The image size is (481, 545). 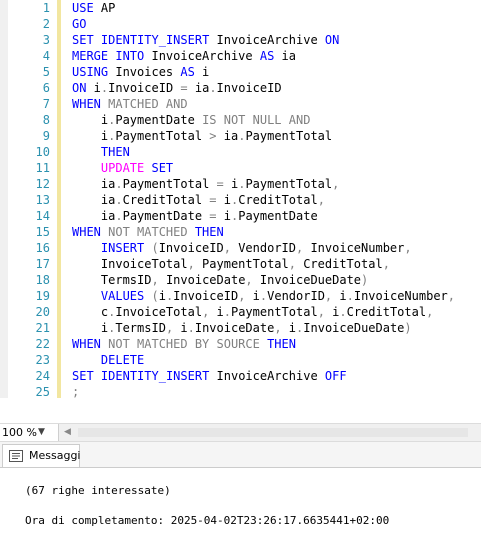 I want to click on code-line: 5 USING Invoices AS i, so click(x=240, y=72).